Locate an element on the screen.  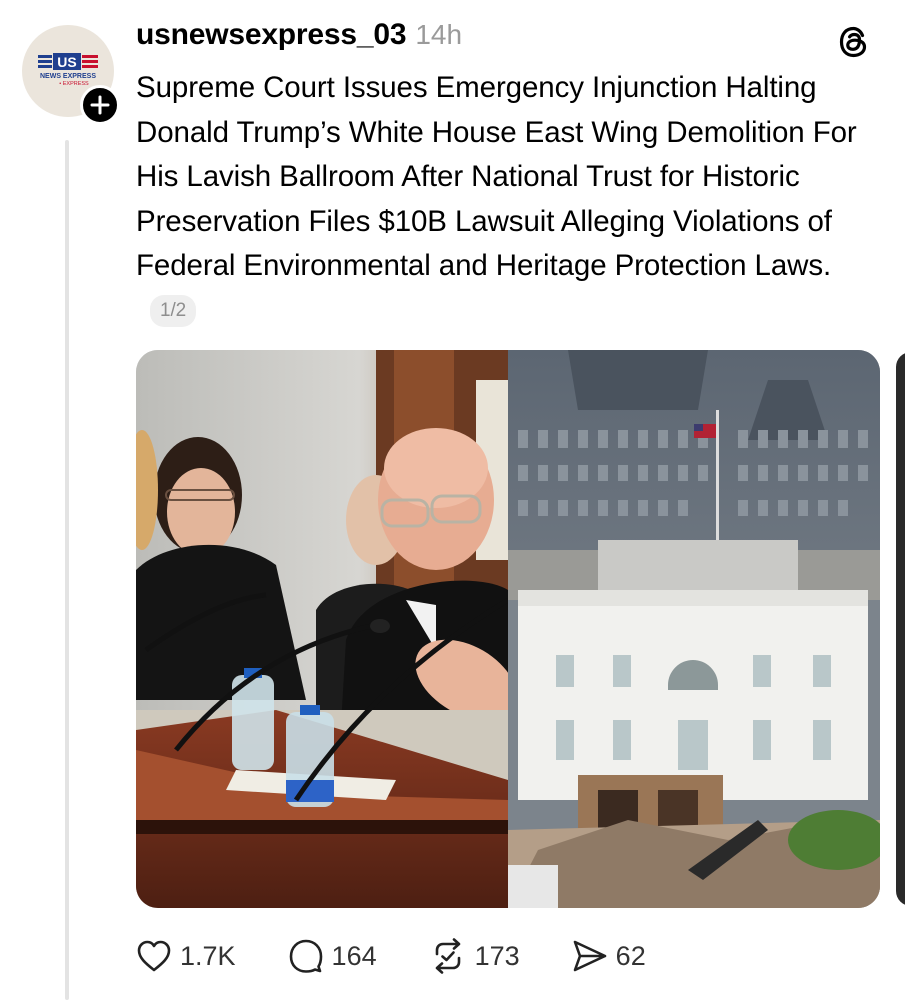
heart-icon is located at coordinates (154, 956).